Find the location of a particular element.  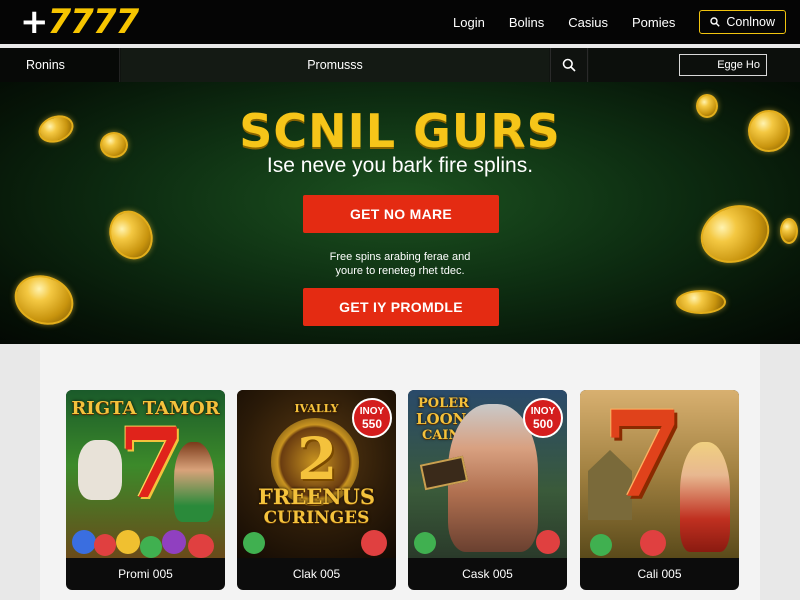

nav-promos: Pomies is located at coordinates (653, 22).